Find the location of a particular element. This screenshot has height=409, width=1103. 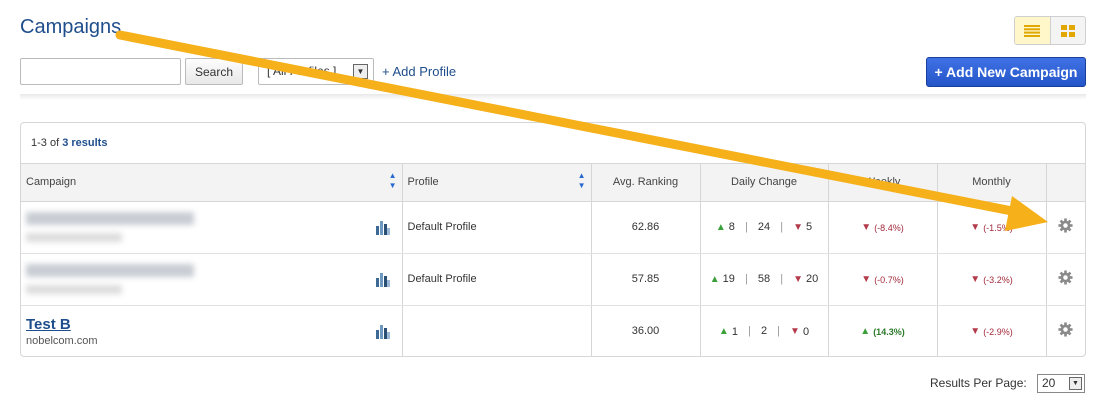

trend-arrow-icon: ▲ is located at coordinates (865, 332).